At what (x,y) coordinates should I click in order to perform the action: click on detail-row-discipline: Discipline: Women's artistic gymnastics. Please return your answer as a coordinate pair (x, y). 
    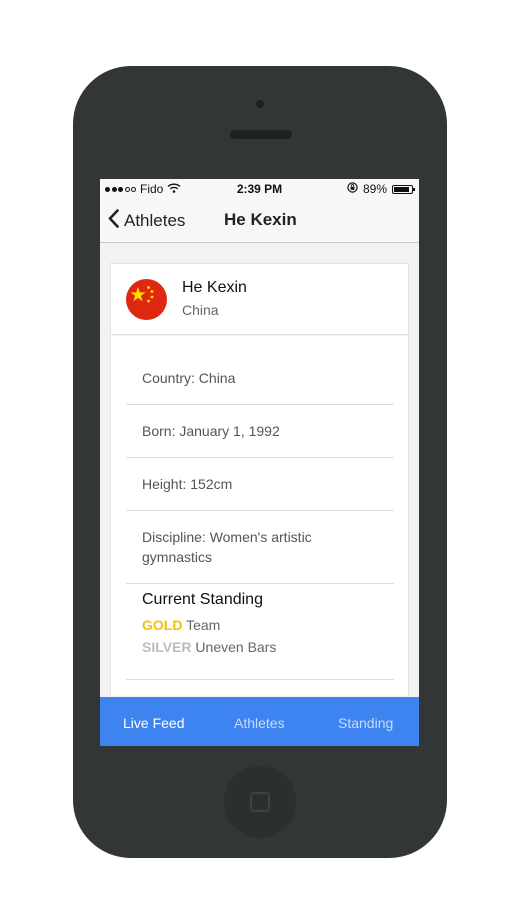
    Looking at the image, I should click on (260, 547).